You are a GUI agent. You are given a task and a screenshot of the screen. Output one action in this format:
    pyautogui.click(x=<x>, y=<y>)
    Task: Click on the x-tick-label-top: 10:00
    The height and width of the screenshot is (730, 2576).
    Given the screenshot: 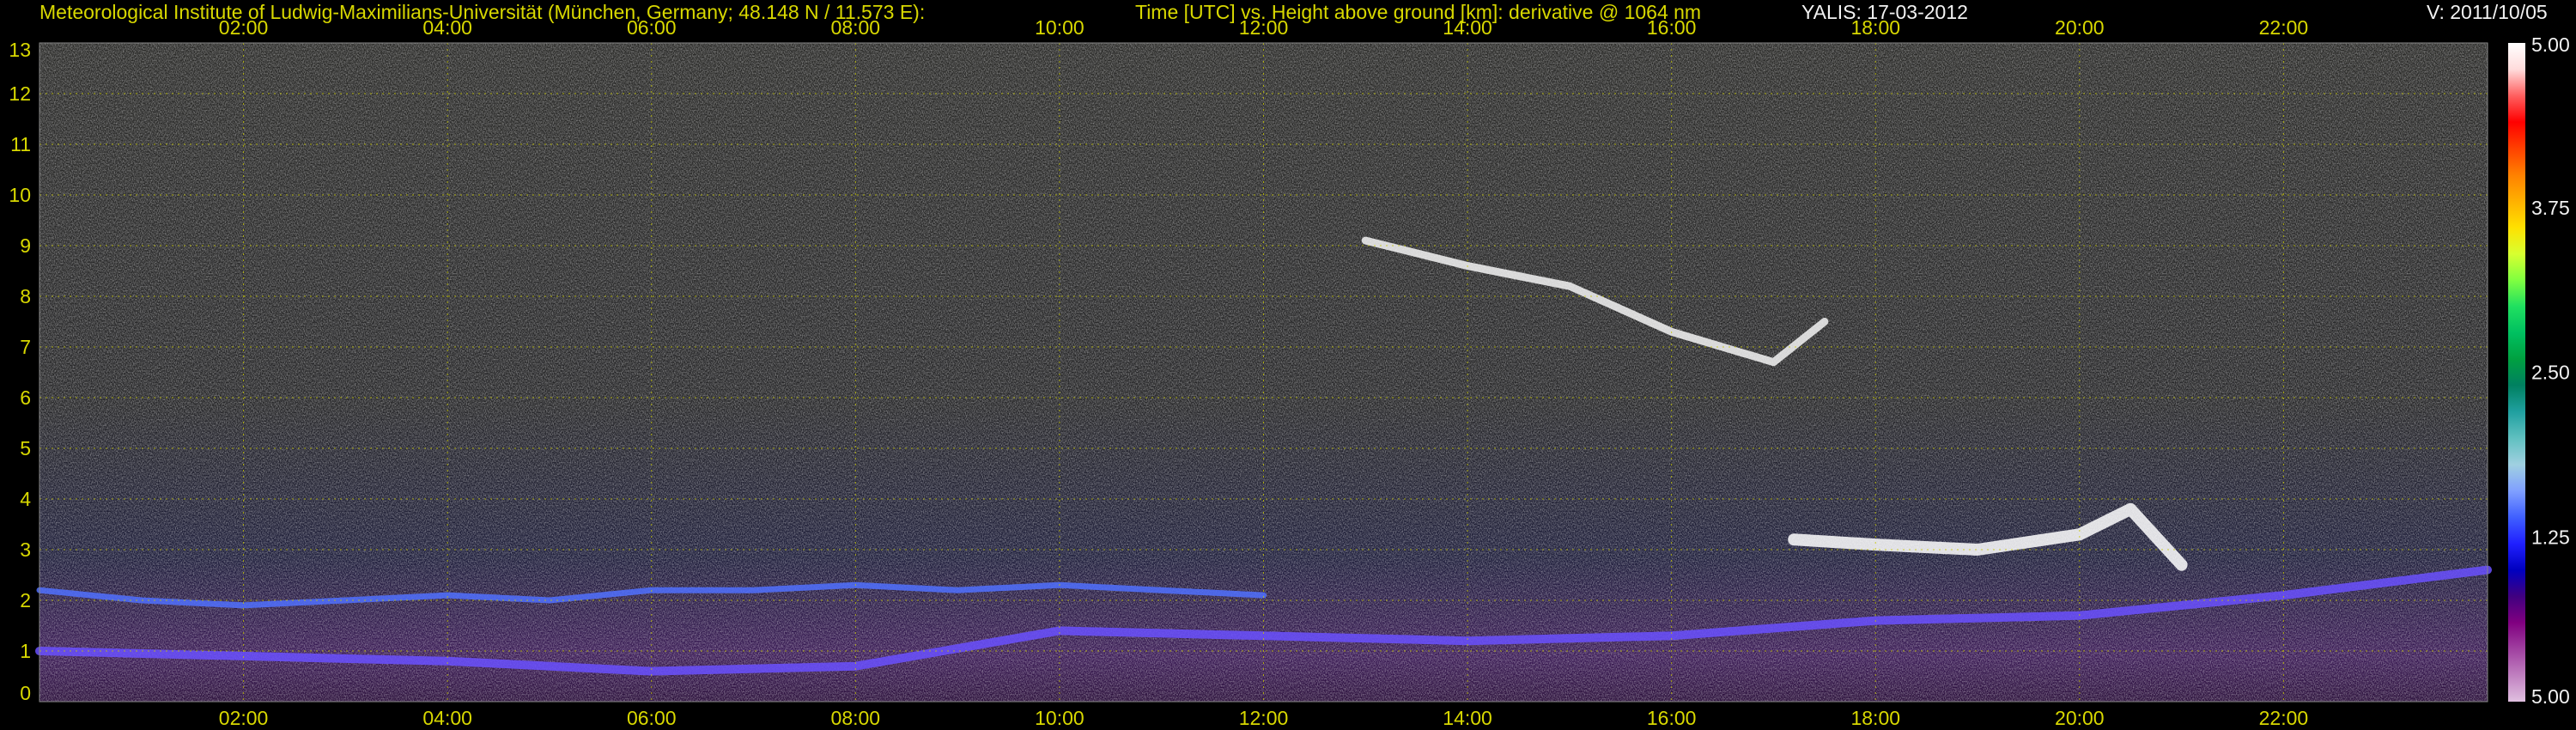 What is the action you would take?
    pyautogui.click(x=1060, y=27)
    